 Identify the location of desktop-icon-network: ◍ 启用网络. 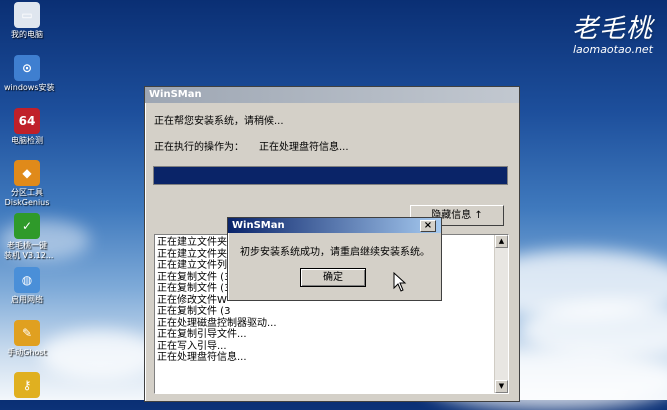
(27, 286).